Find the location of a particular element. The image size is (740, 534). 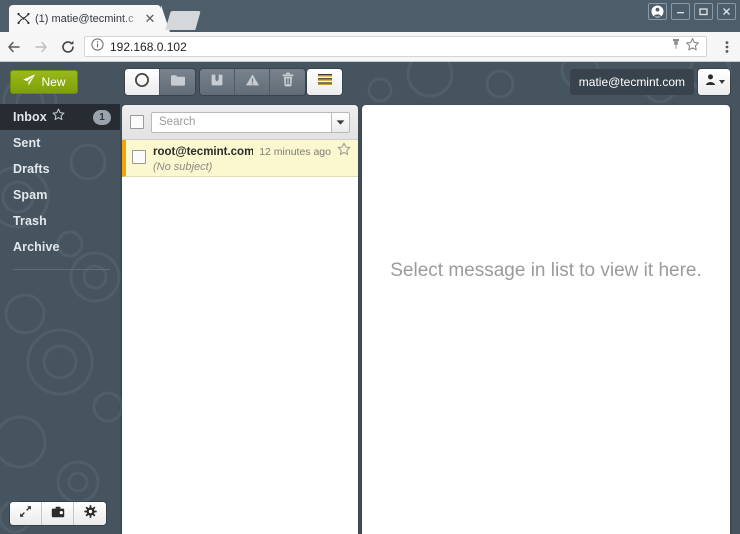

arrows-collapse-icon is located at coordinates (25, 514).